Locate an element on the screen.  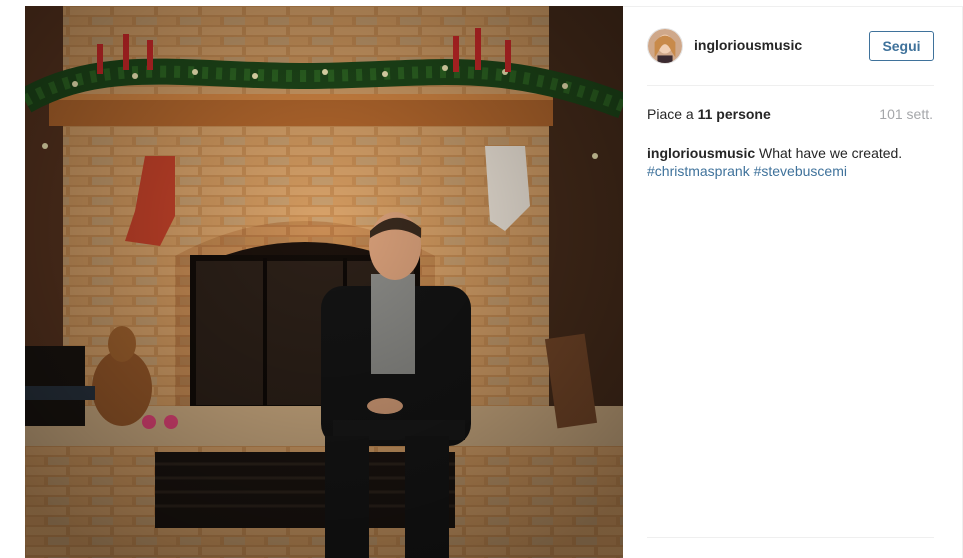
post-header: ingloriousmusic Segui is located at coordinates (790, 46).